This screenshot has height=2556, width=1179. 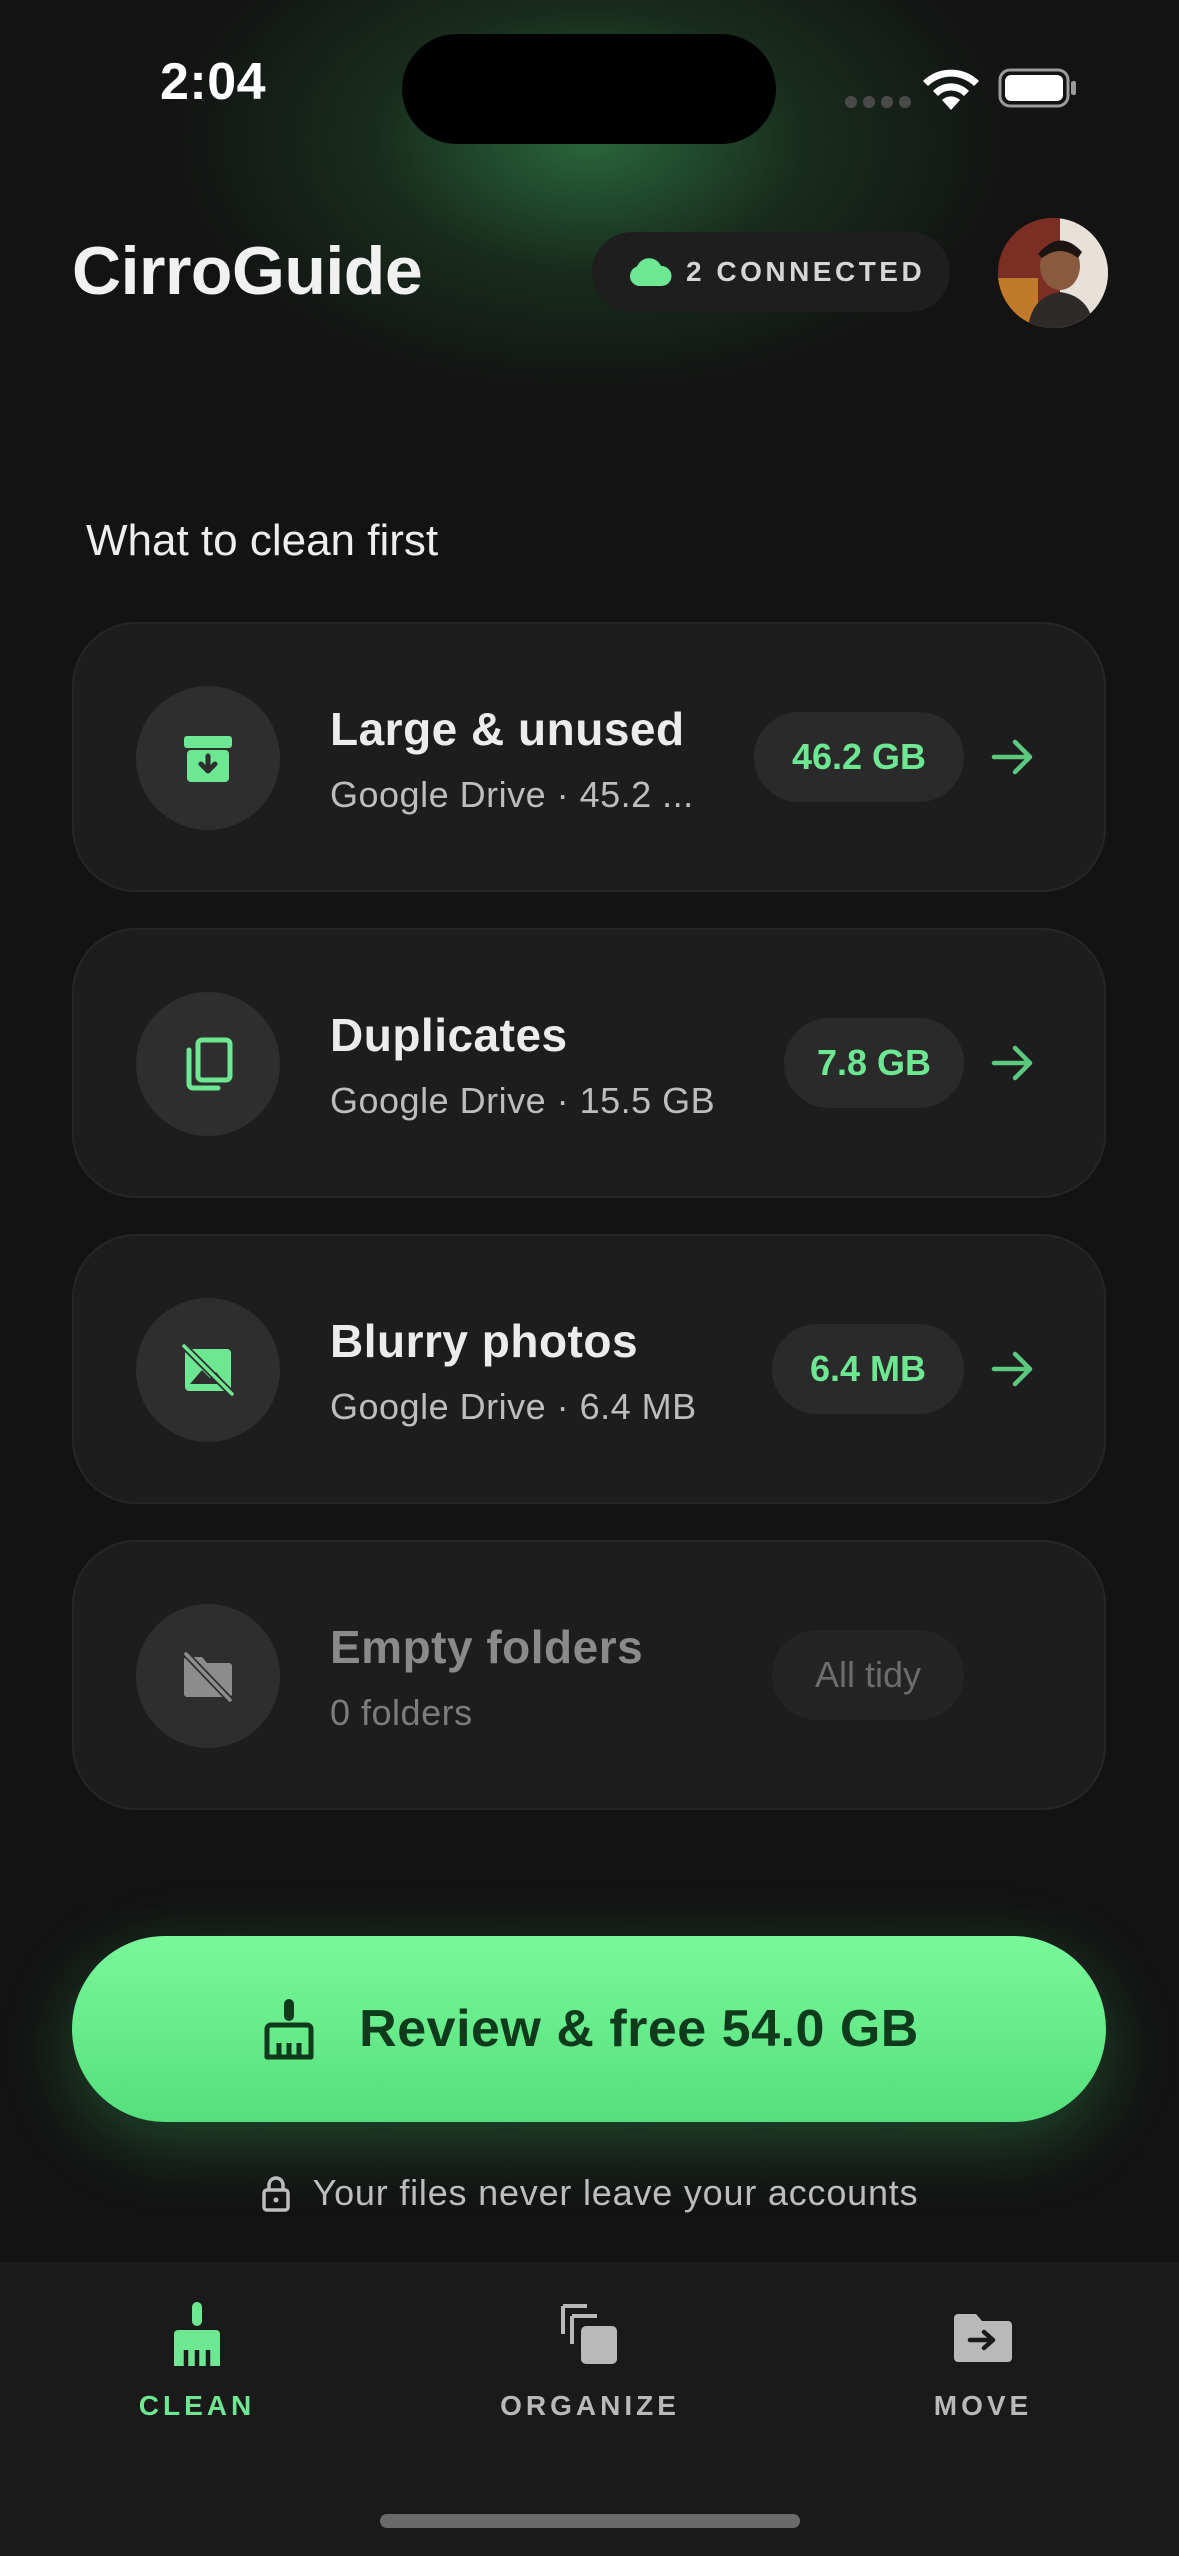 What do you see at coordinates (590, 2405) in the screenshot?
I see `tab-label: ORGANIZE` at bounding box center [590, 2405].